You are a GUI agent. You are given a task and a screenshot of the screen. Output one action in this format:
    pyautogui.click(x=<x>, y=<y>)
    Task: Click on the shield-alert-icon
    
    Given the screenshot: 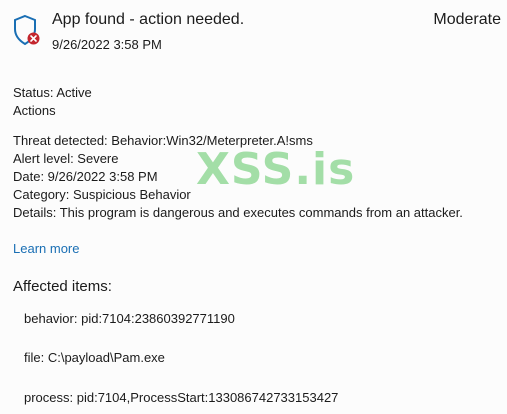 What is the action you would take?
    pyautogui.click(x=27, y=30)
    